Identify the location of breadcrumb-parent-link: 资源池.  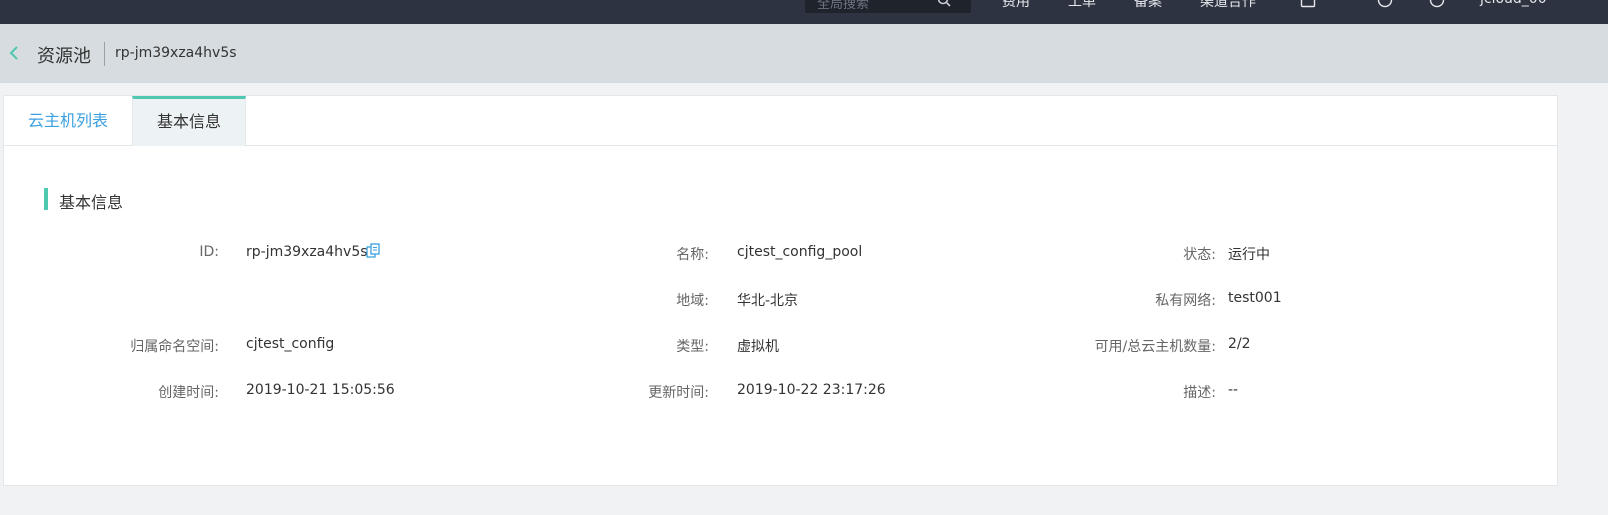
(64, 55).